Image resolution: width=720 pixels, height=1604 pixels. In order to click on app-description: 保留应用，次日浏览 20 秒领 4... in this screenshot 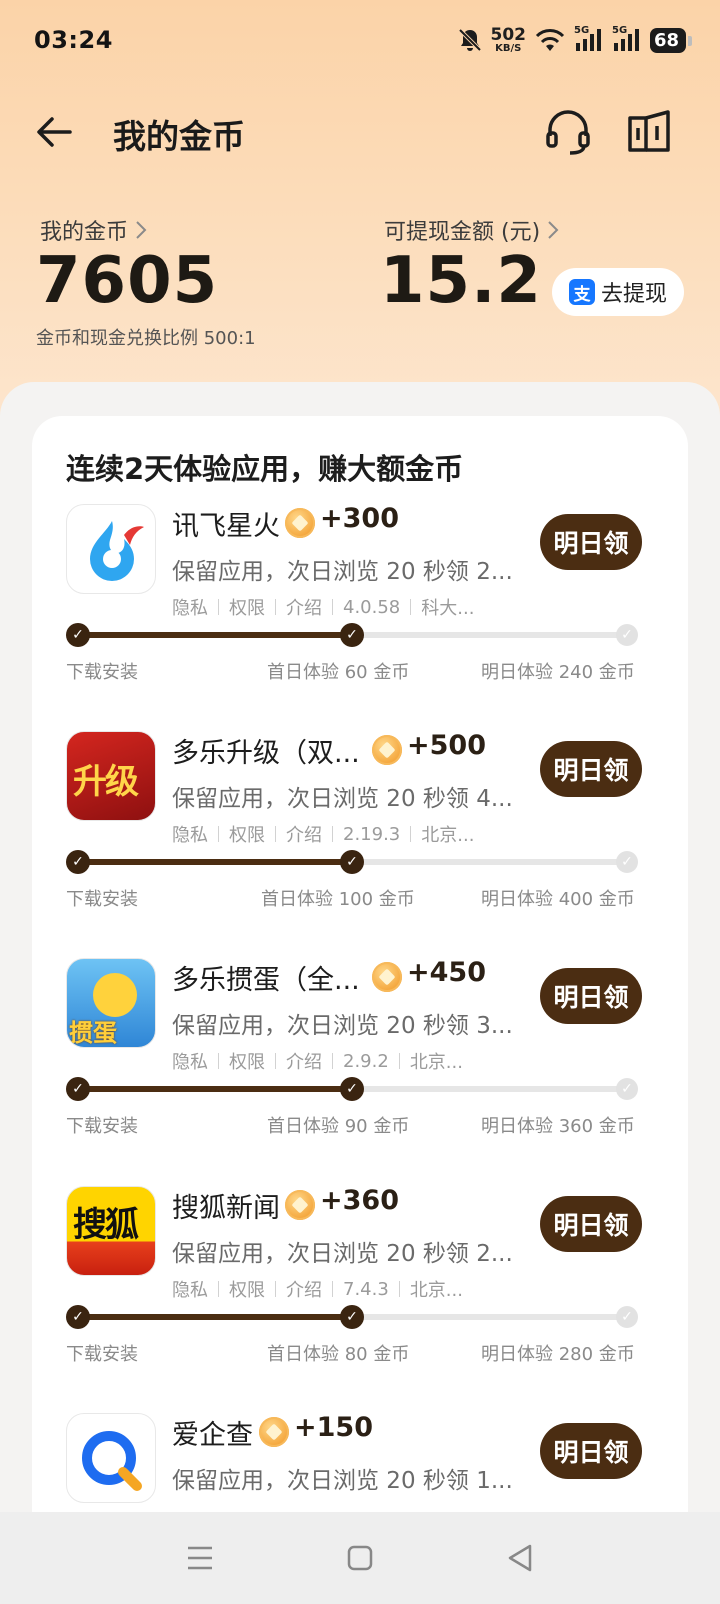, I will do `click(342, 799)`.